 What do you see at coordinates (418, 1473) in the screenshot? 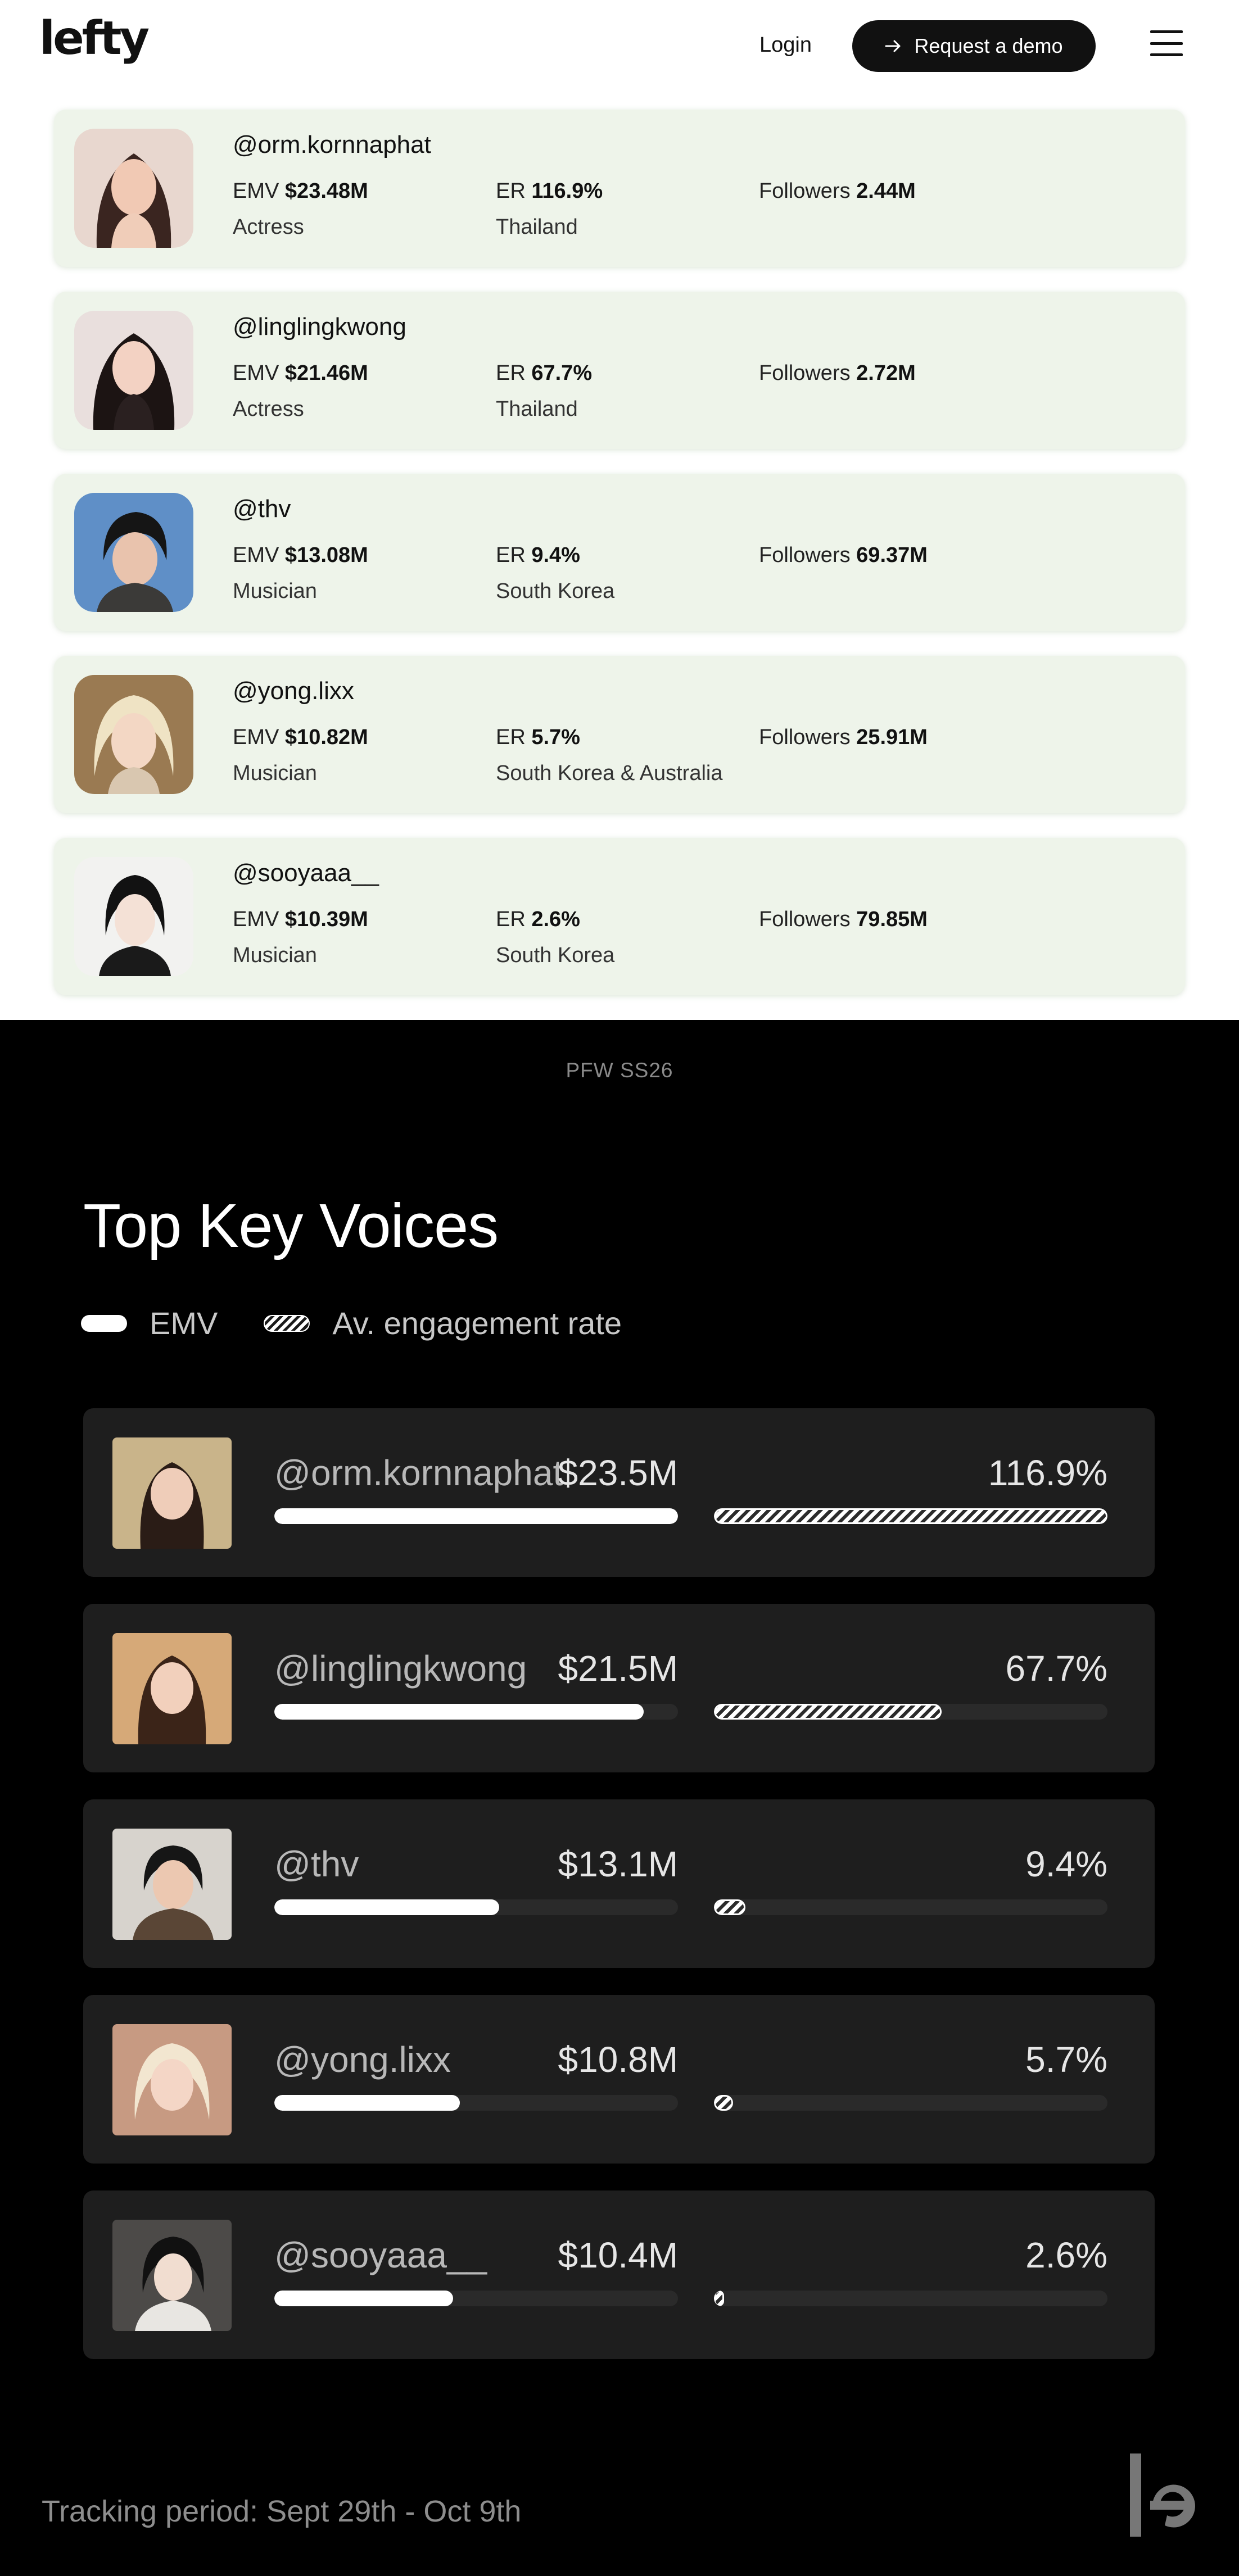
I see `voice-handle: @orm.kornnaphat` at bounding box center [418, 1473].